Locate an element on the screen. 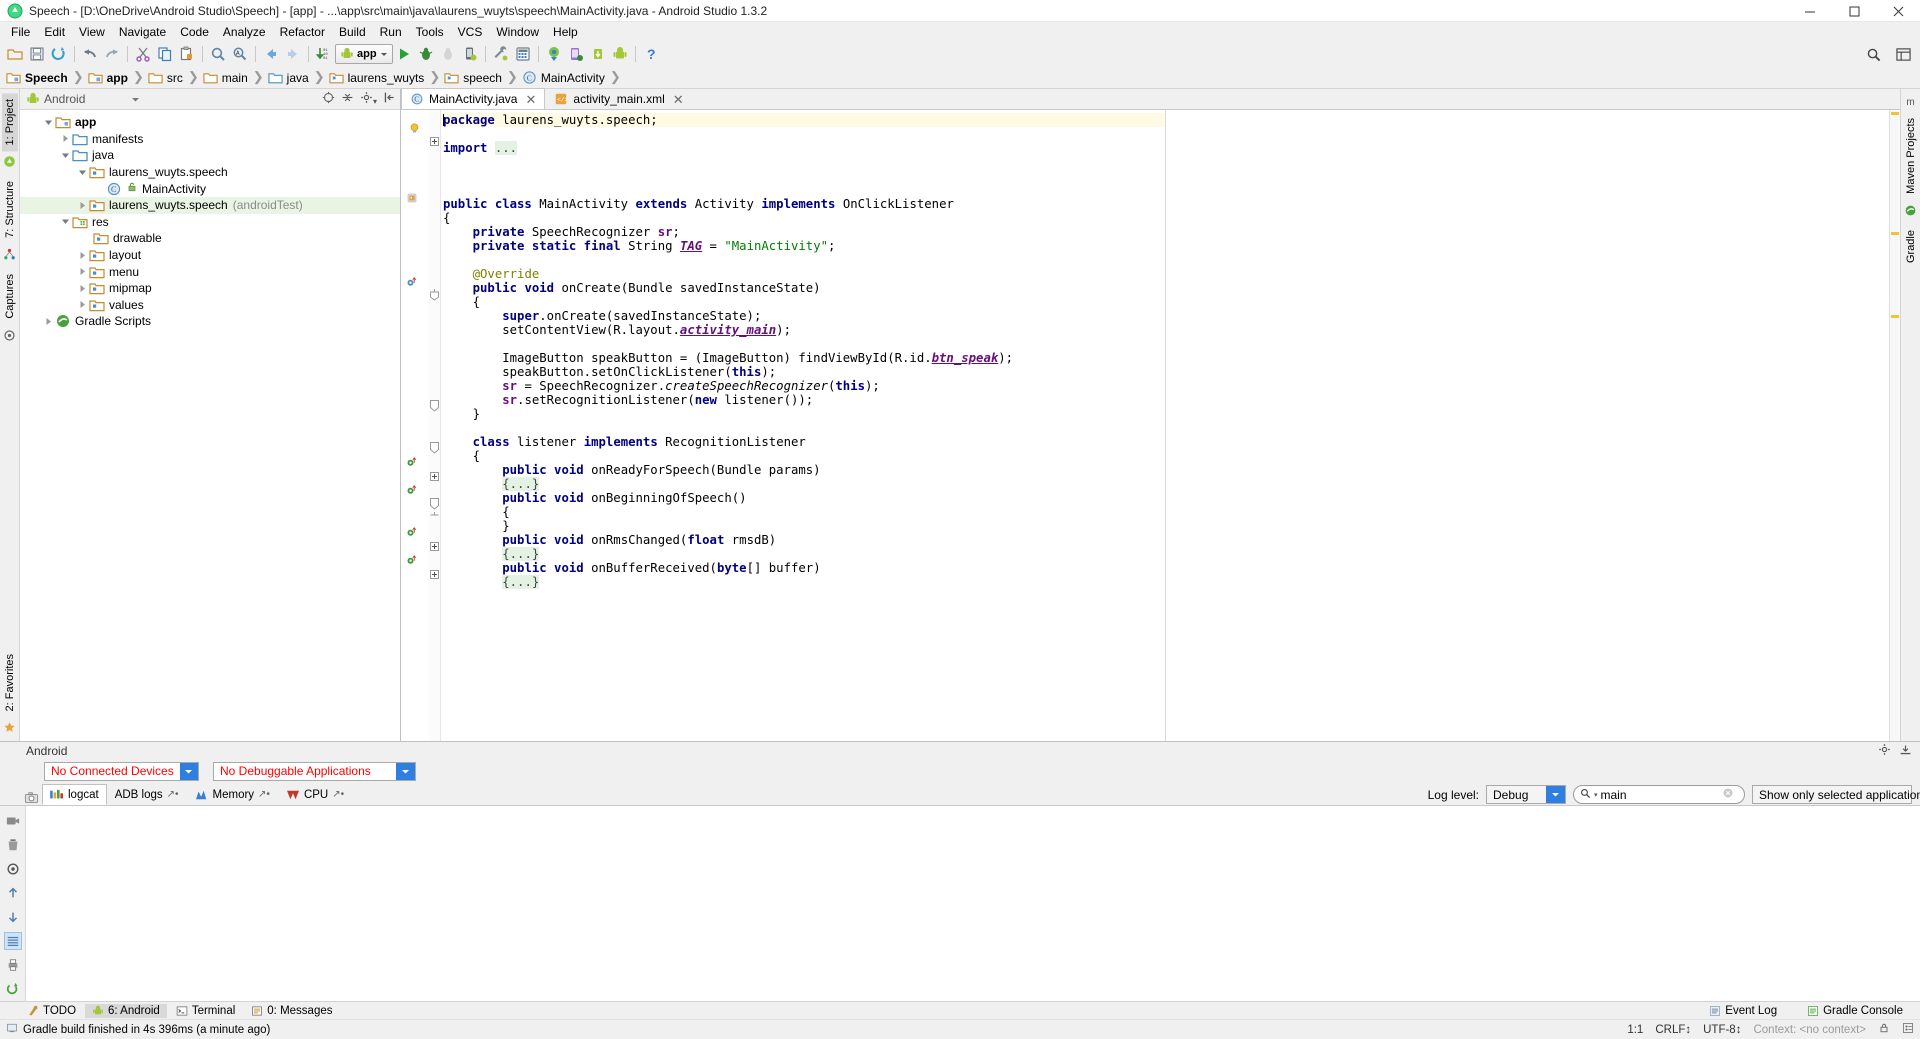  menu-analyze: Analyze is located at coordinates (244, 32).